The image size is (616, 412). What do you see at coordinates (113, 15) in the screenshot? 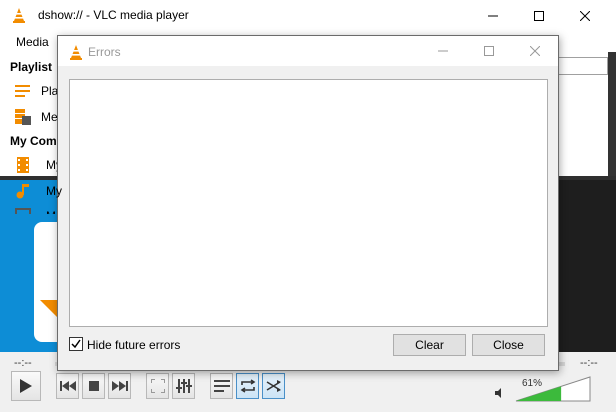
I see `window-title: dshow:// - VLC media player` at bounding box center [113, 15].